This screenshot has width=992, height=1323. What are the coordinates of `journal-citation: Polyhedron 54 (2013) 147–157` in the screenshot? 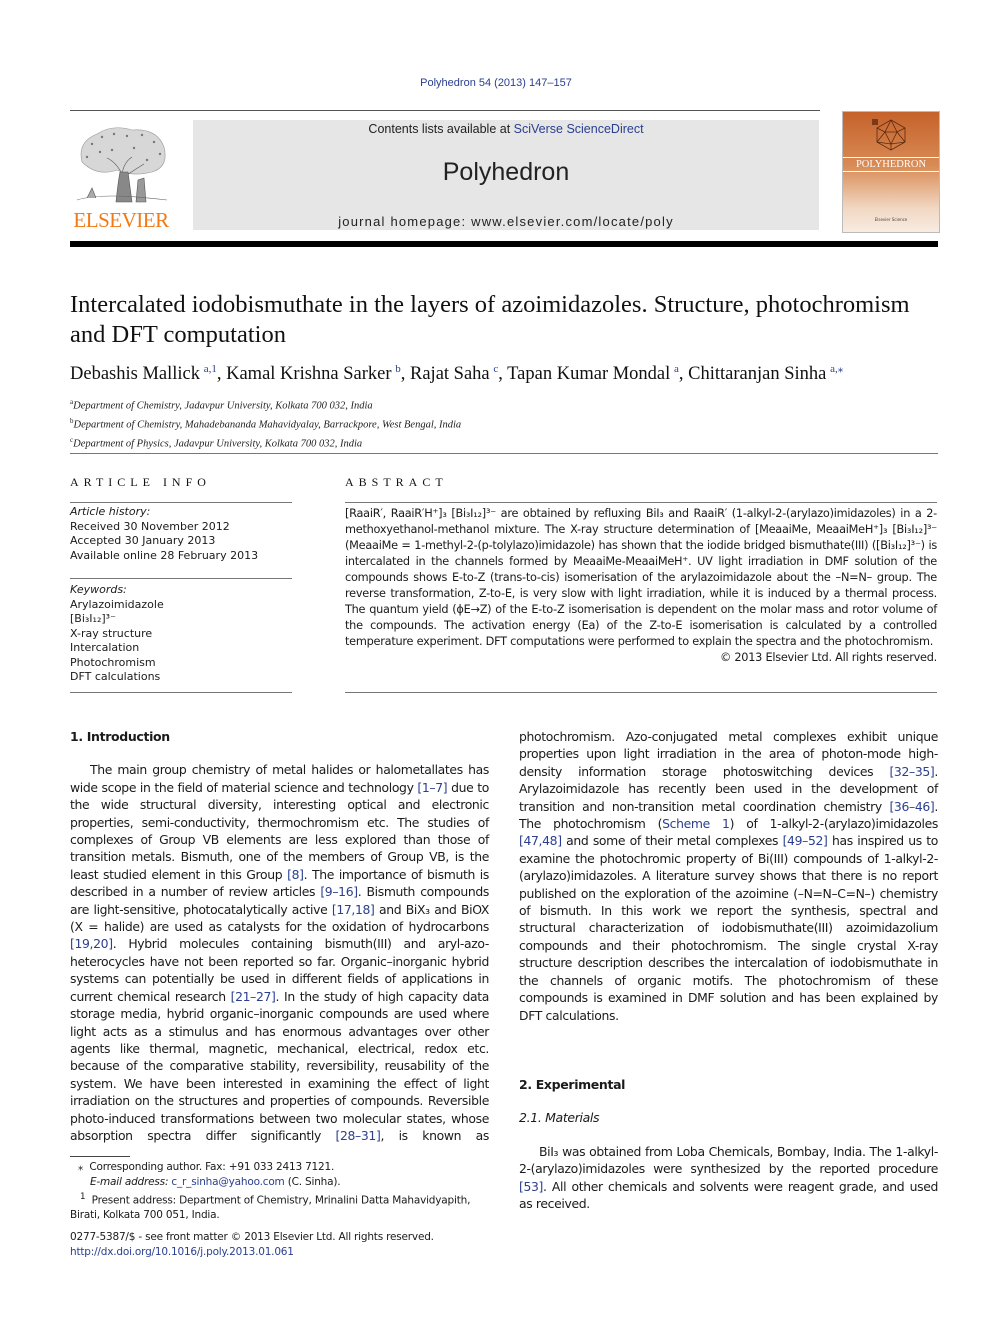 It's located at (496, 83).